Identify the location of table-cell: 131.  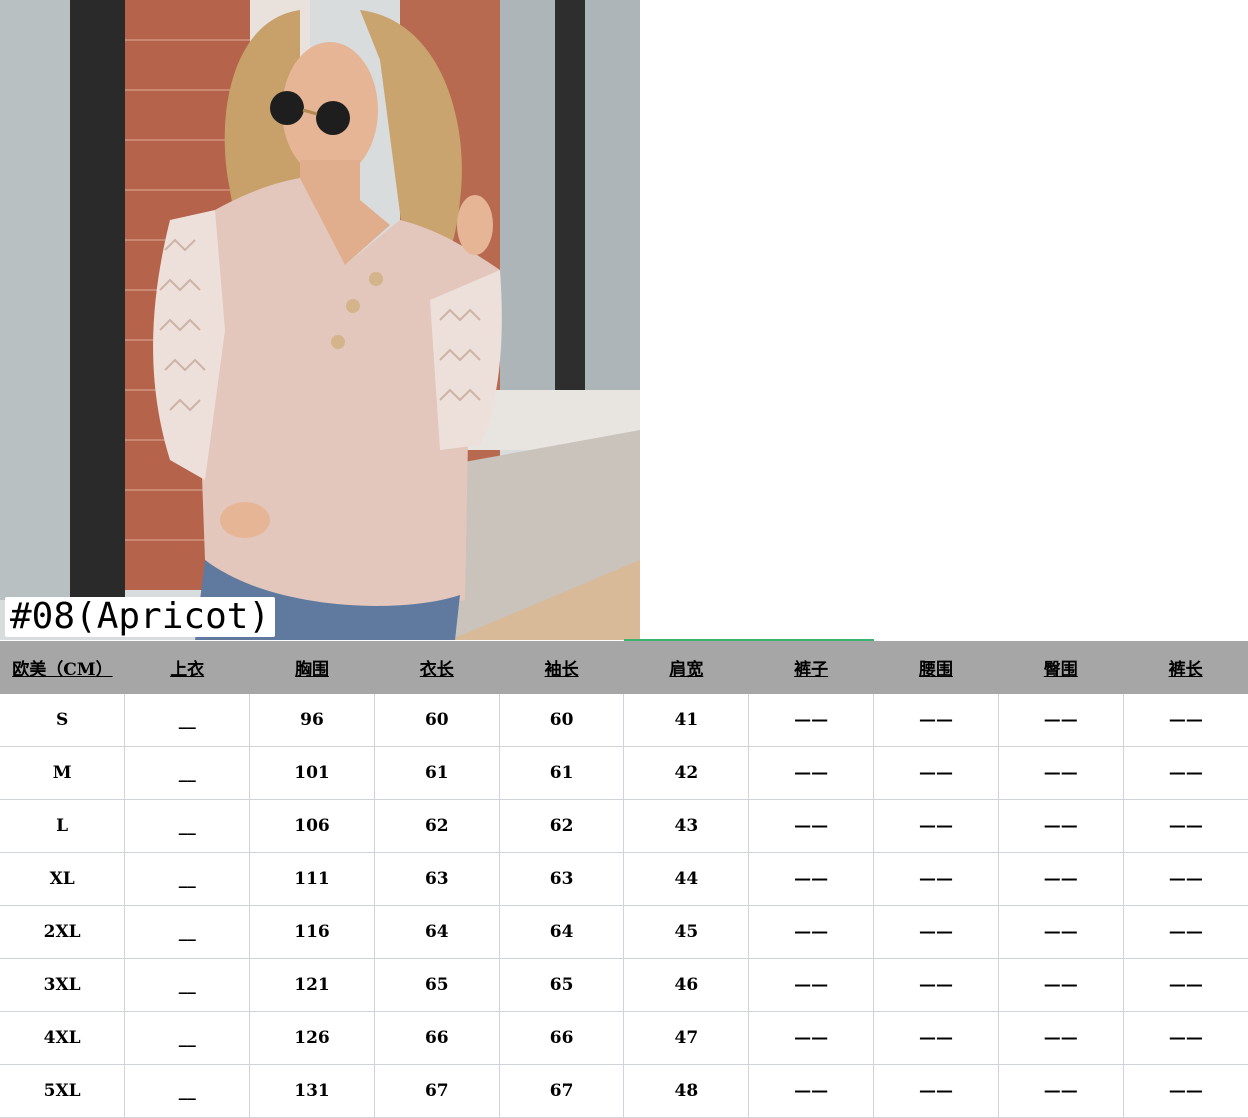
(312, 1091).